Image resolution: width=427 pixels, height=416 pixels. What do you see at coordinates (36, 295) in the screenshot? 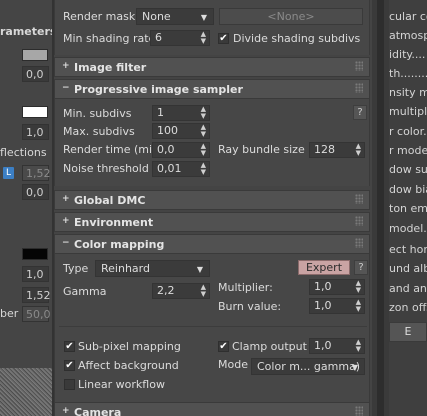
I see `left-field-5: 1,52` at bounding box center [36, 295].